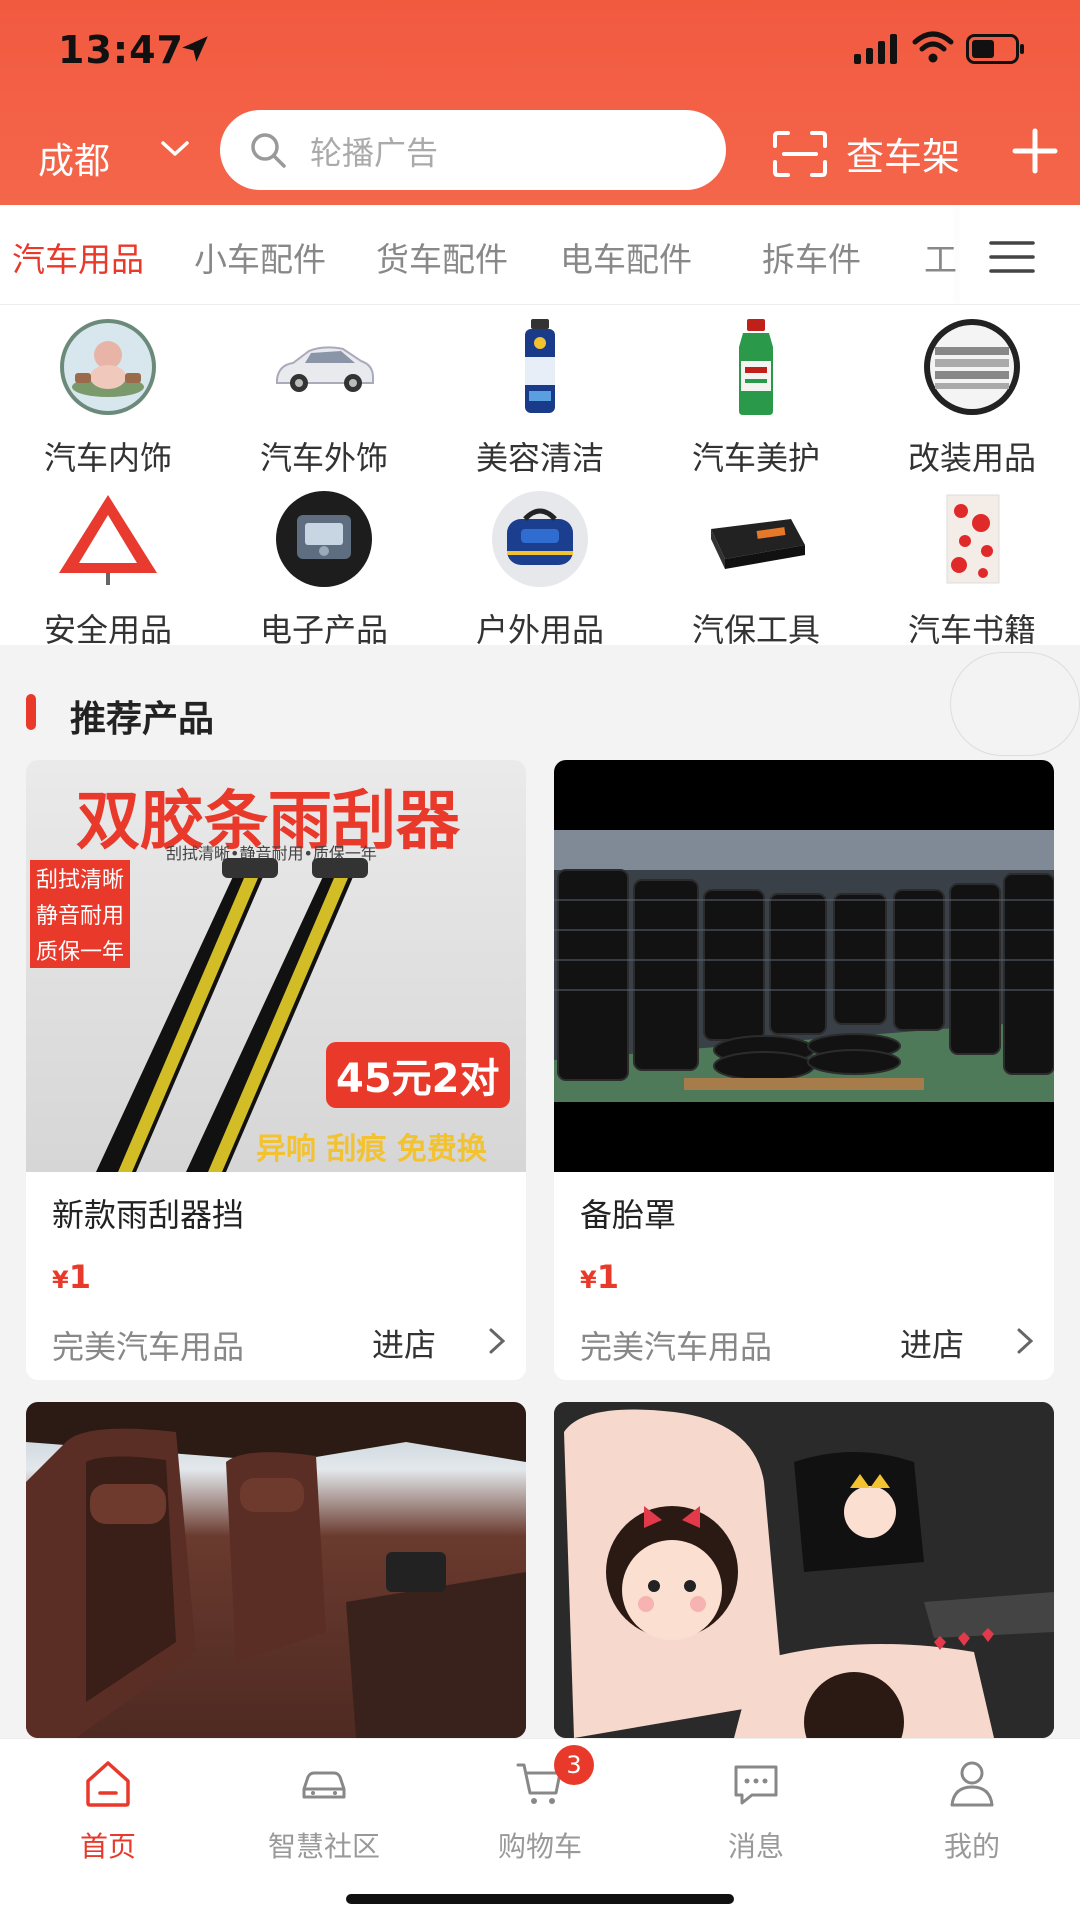 The height and width of the screenshot is (1920, 1080). I want to click on user-icon, so click(972, 1784).